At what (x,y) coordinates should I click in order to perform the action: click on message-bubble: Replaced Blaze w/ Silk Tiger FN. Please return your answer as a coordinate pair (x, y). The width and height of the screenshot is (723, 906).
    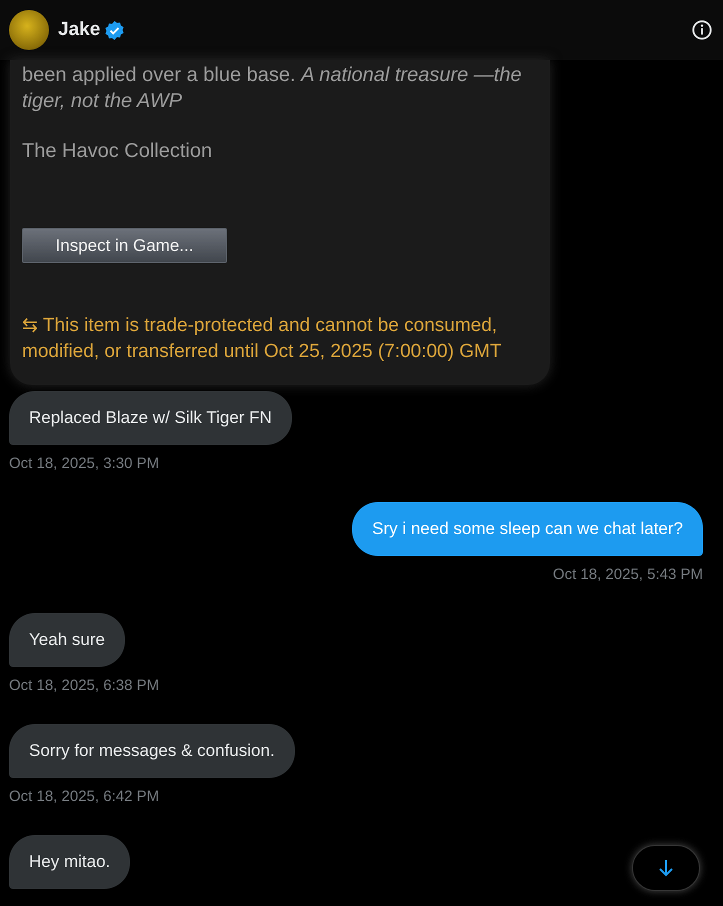
    Looking at the image, I should click on (150, 418).